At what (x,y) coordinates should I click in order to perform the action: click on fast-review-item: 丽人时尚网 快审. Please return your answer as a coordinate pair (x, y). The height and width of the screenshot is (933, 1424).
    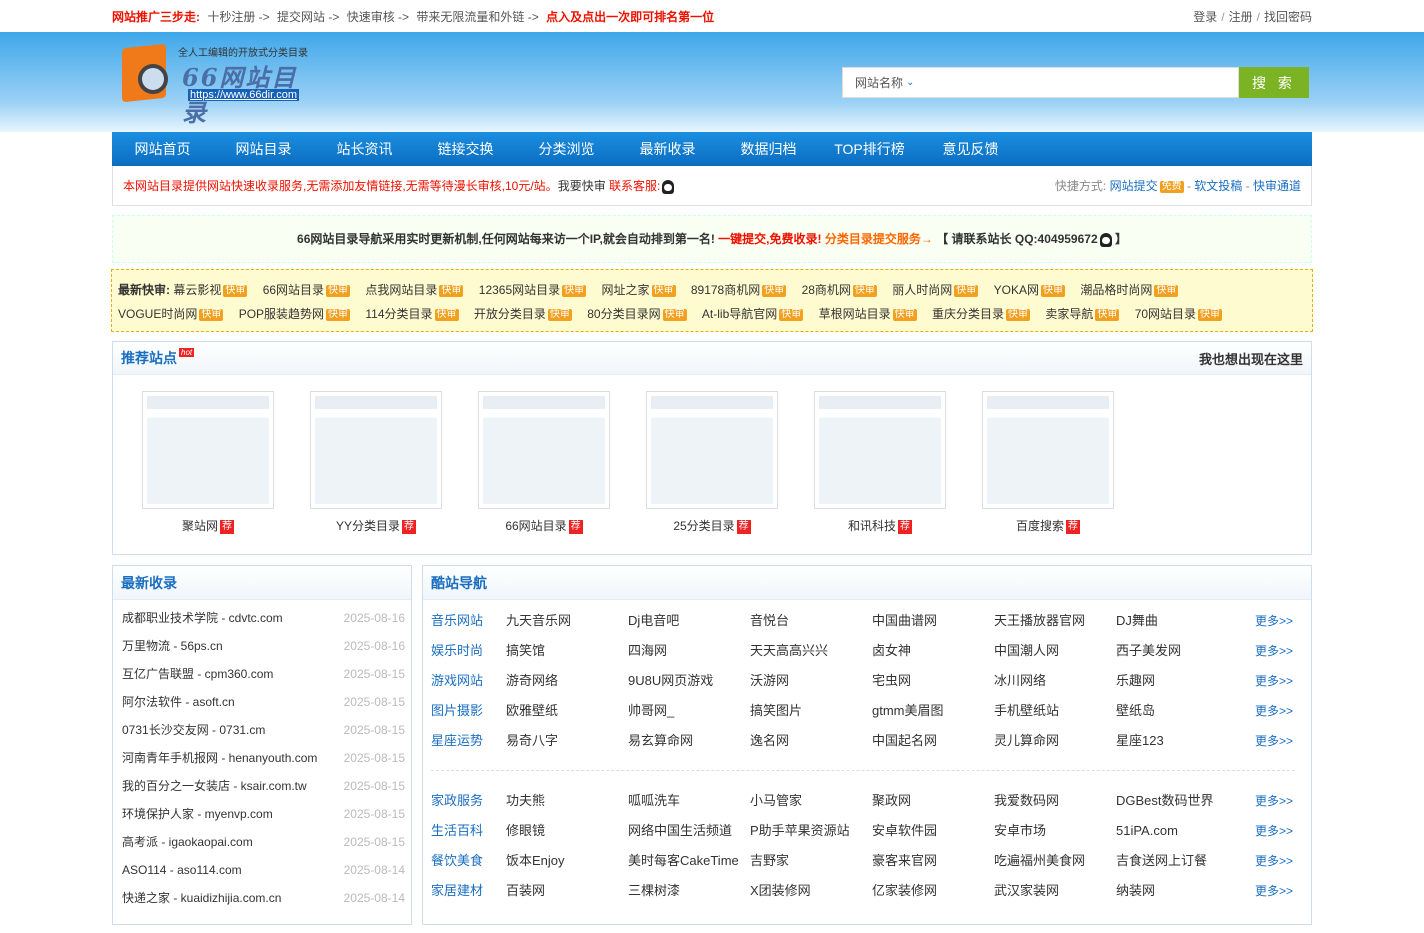
    Looking at the image, I should click on (935, 290).